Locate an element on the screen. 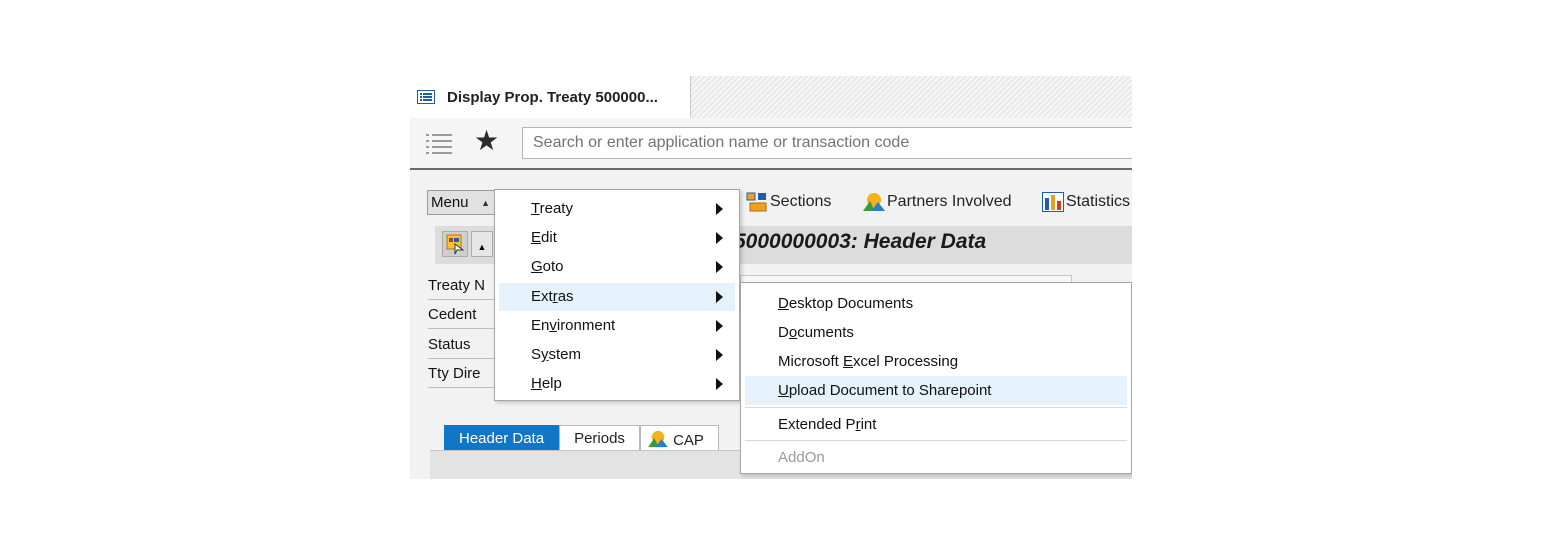  tab-strip: Header Data Periods CAP is located at coordinates (581, 437).